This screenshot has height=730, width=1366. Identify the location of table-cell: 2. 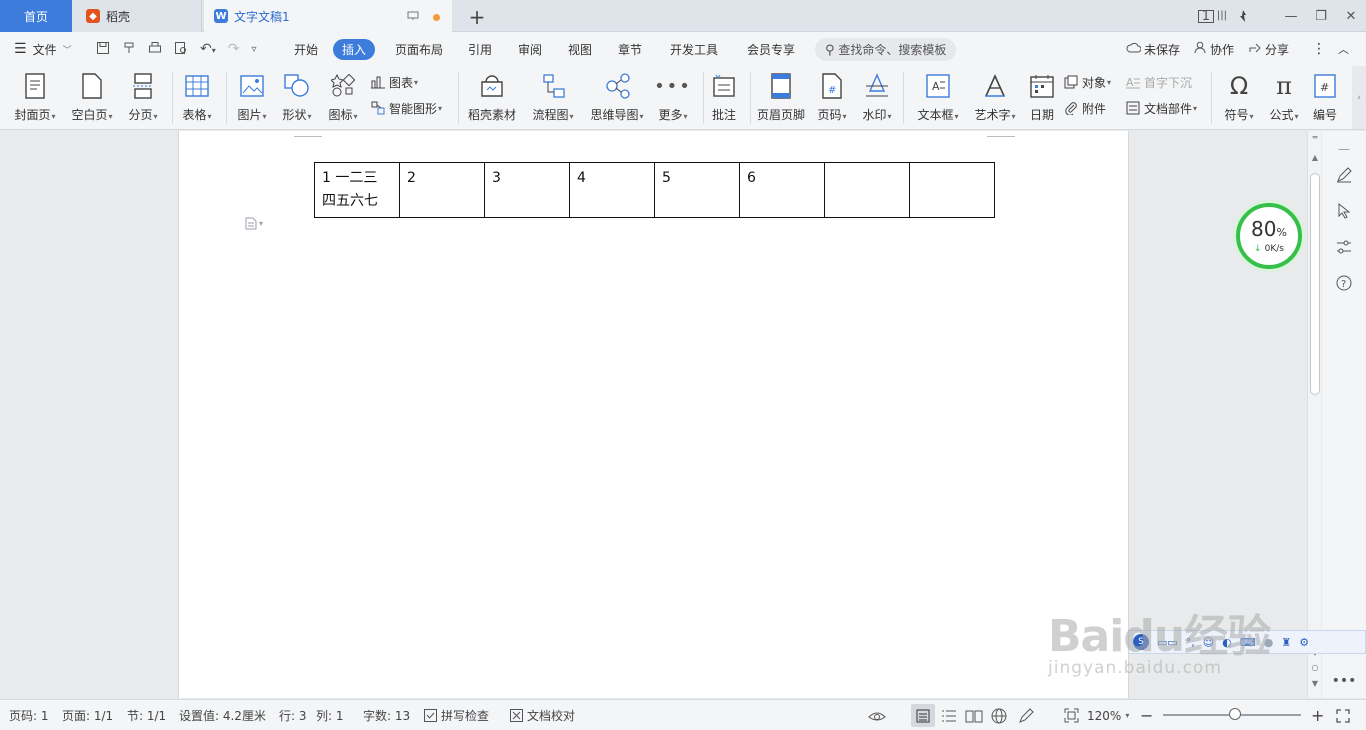
(442, 190).